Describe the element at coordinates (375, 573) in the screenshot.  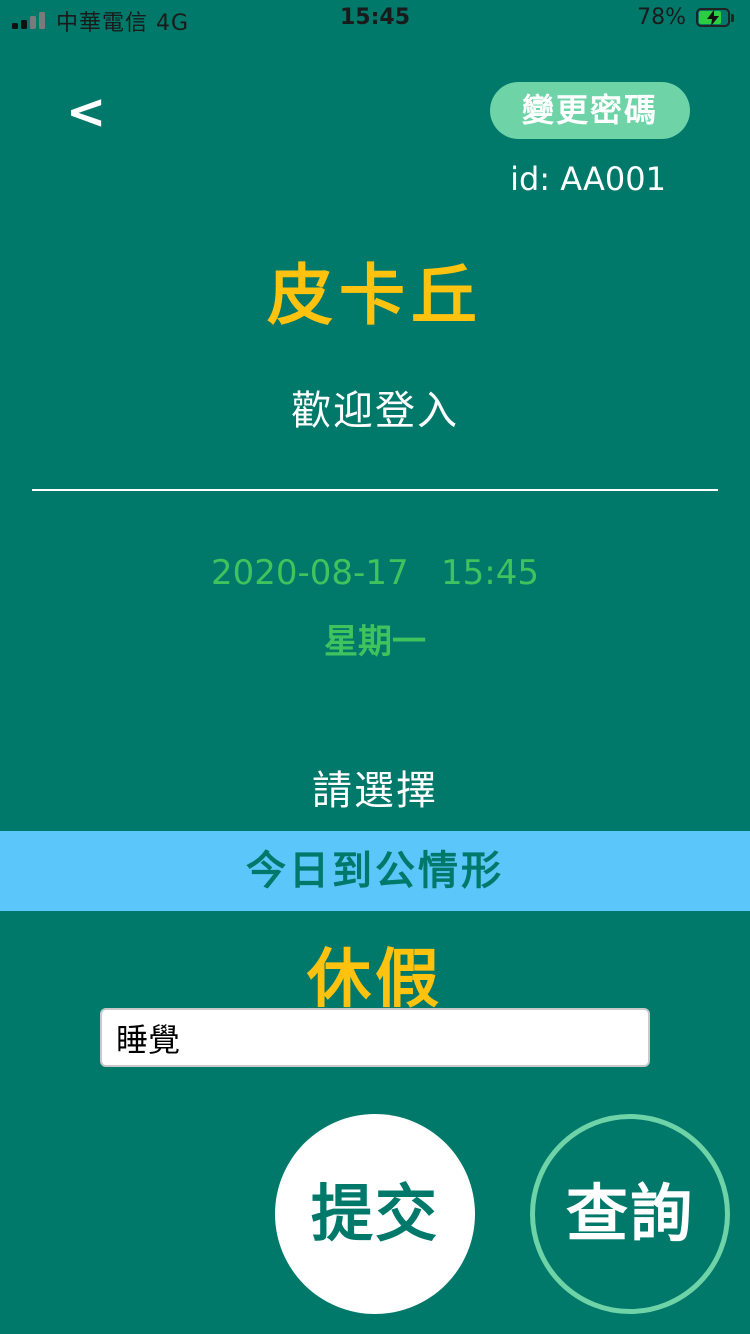
I see `current-datetime: 2020-08-17 15:45` at that location.